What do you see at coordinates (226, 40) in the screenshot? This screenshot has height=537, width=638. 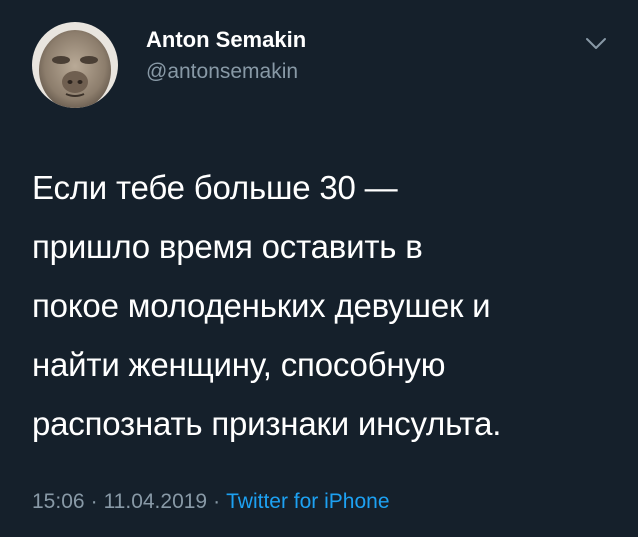 I see `author-name: Anton Semakin` at bounding box center [226, 40].